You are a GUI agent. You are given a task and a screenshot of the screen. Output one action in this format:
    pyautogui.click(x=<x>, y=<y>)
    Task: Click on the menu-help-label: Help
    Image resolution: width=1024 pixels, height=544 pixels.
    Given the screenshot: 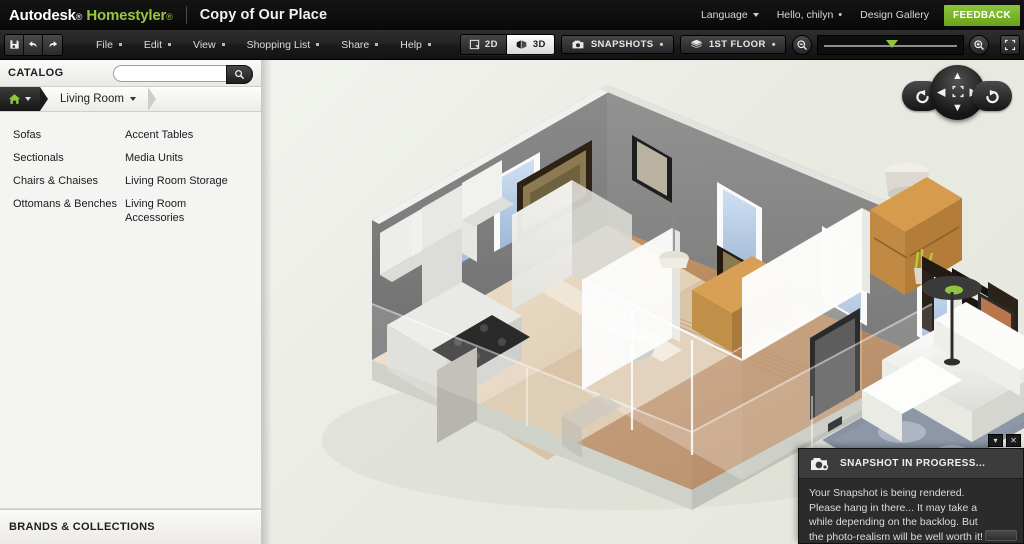 What is the action you would take?
    pyautogui.click(x=411, y=44)
    